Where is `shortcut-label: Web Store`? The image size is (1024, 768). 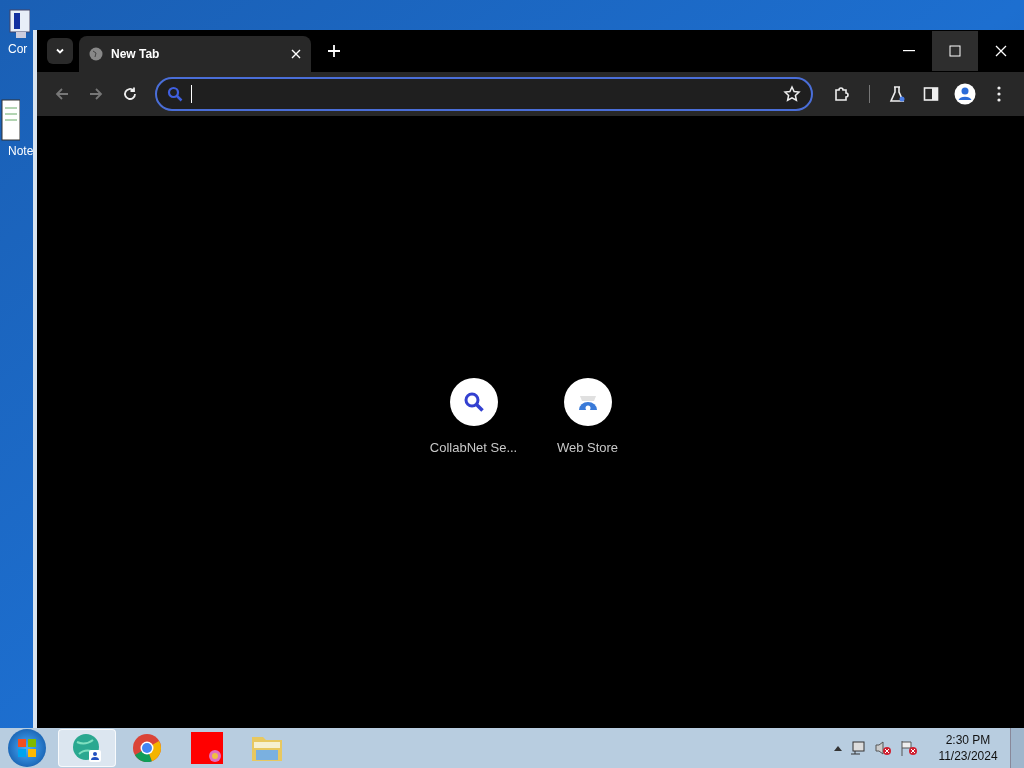 shortcut-label: Web Store is located at coordinates (587, 448).